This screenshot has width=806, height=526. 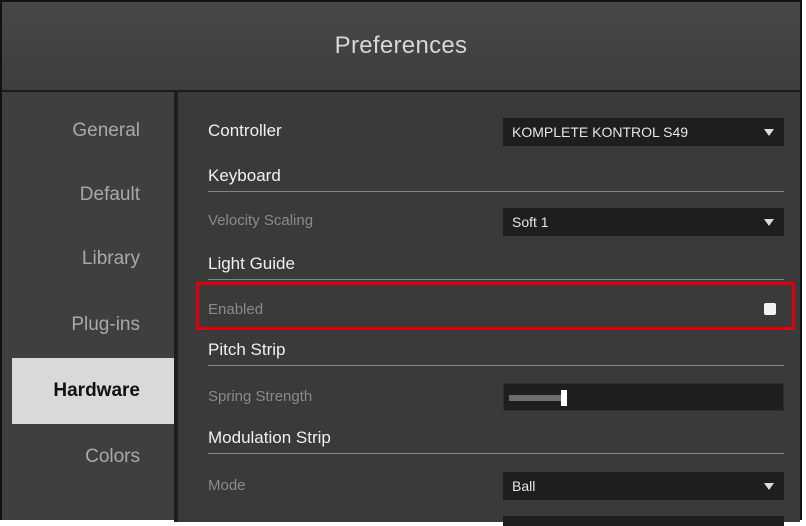 I want to click on sidebar-item-label: Library, so click(x=110, y=258).